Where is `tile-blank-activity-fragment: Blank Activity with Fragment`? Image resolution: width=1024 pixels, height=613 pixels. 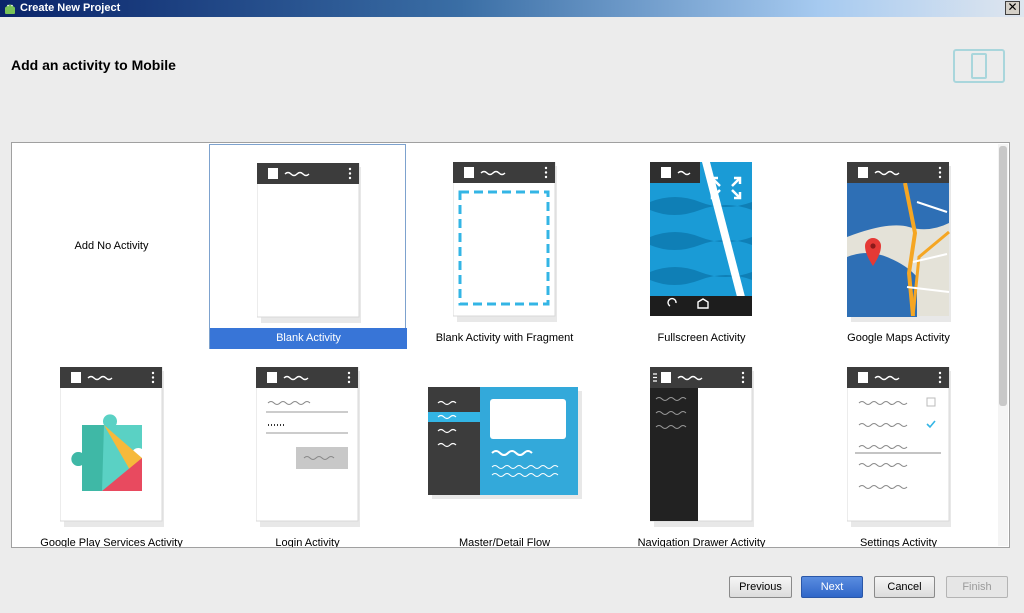 tile-blank-activity-fragment: Blank Activity with Fragment is located at coordinates (504, 246).